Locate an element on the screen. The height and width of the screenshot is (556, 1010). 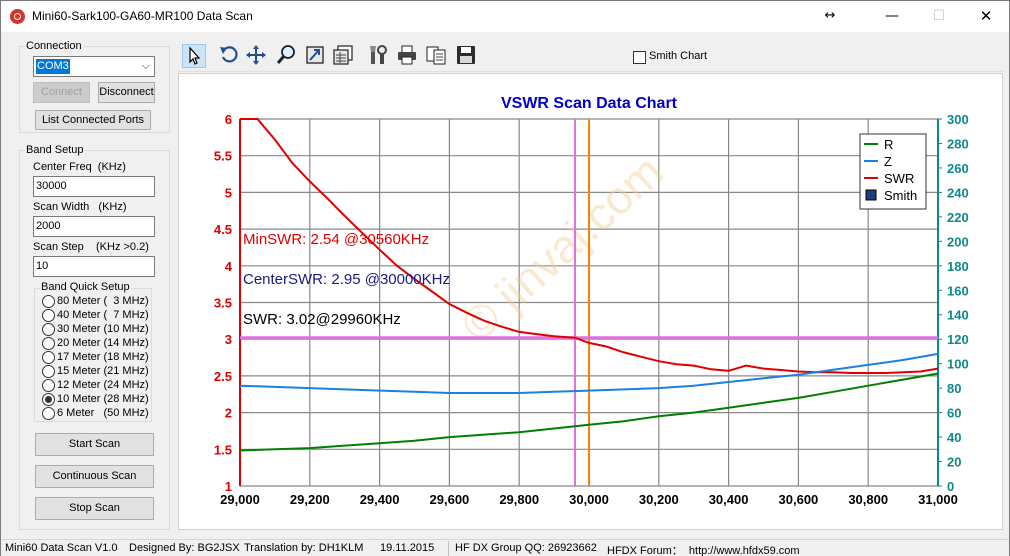
y-right-tick-label: 20 is located at coordinates (954, 462).